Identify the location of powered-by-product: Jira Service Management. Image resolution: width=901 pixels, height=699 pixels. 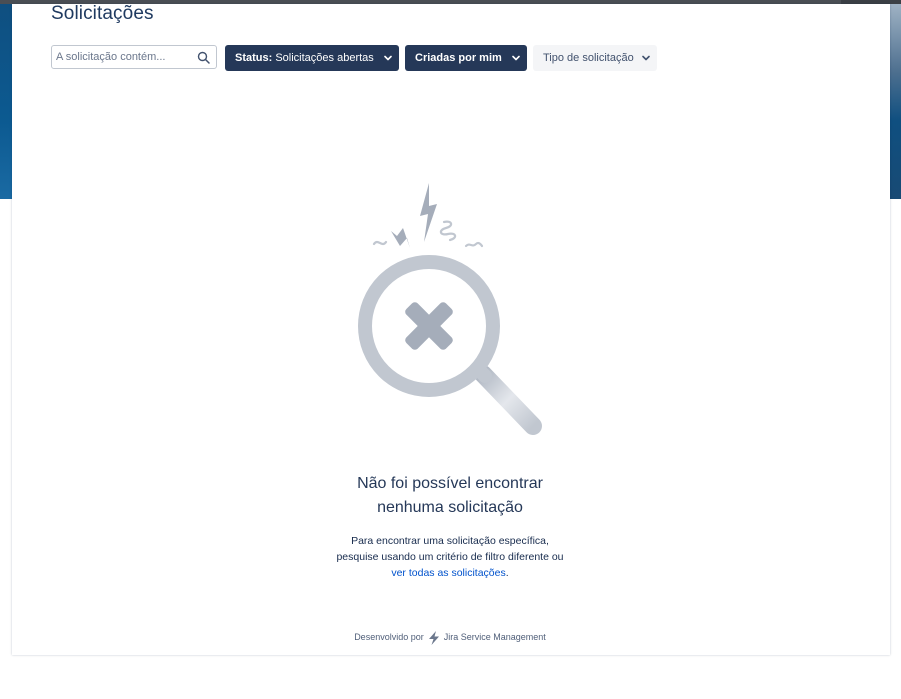
(494, 637).